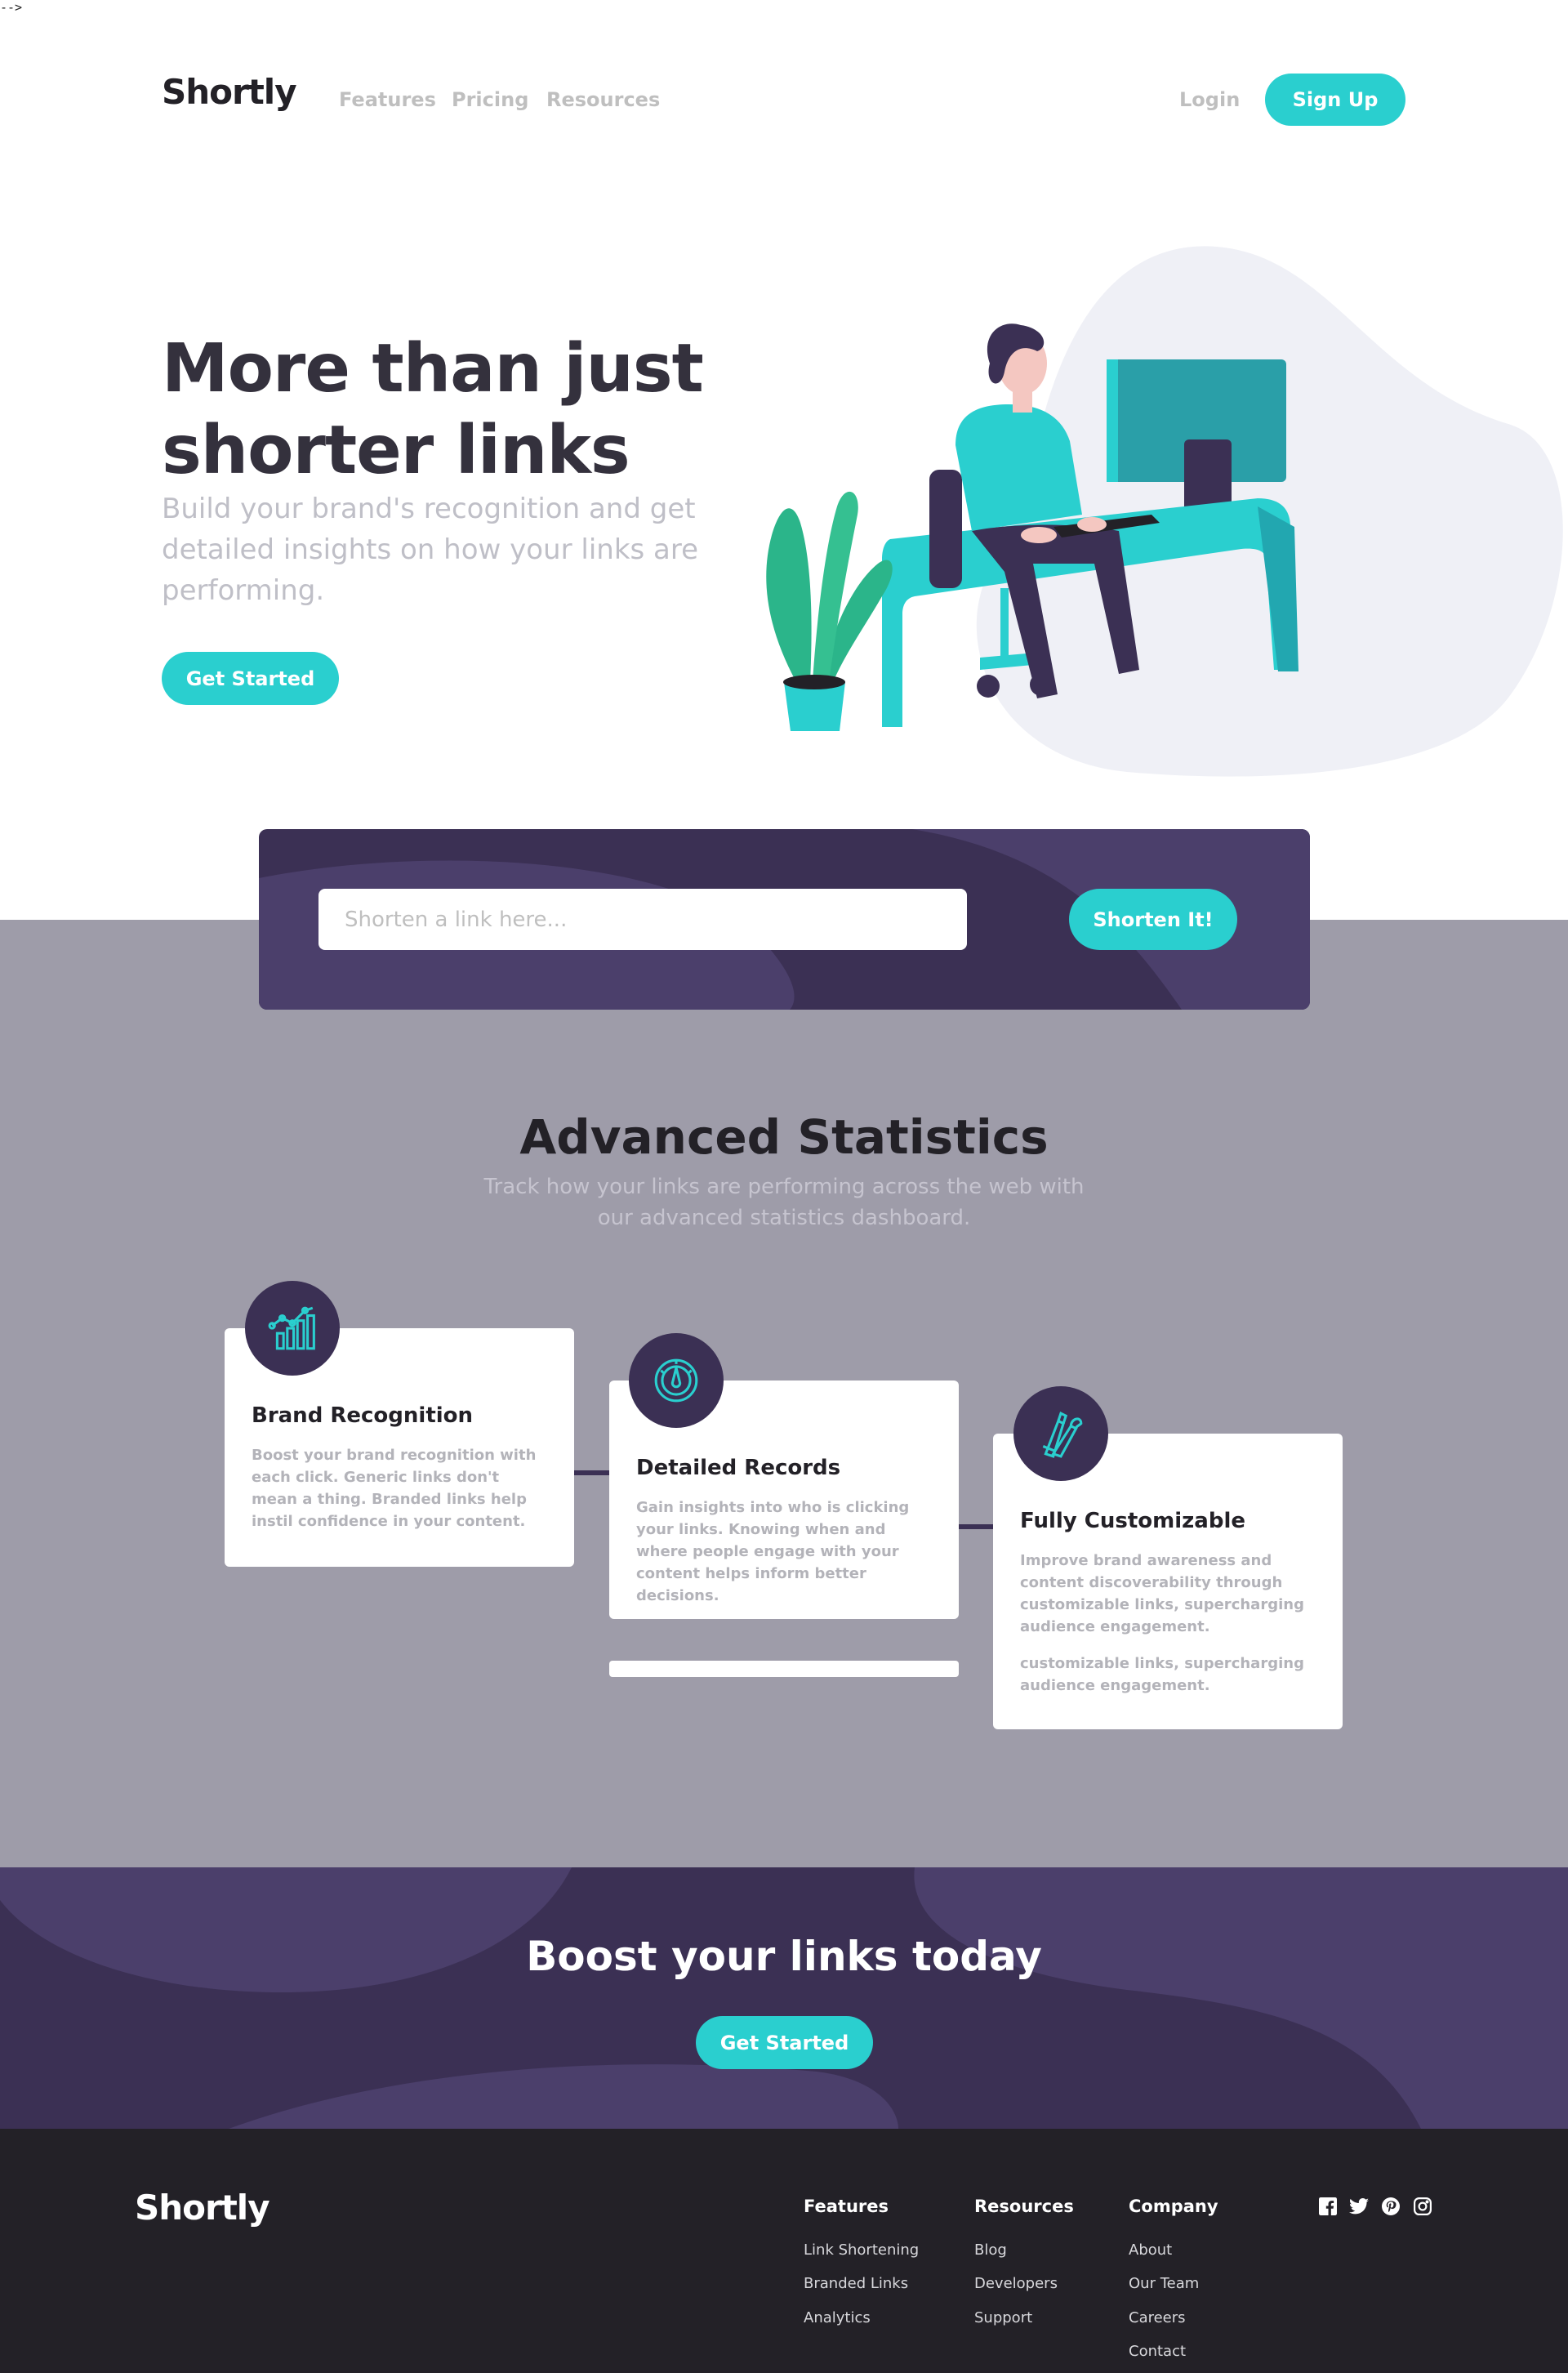  What do you see at coordinates (1157, 2317) in the screenshot?
I see `footer-link-careers: Careers` at bounding box center [1157, 2317].